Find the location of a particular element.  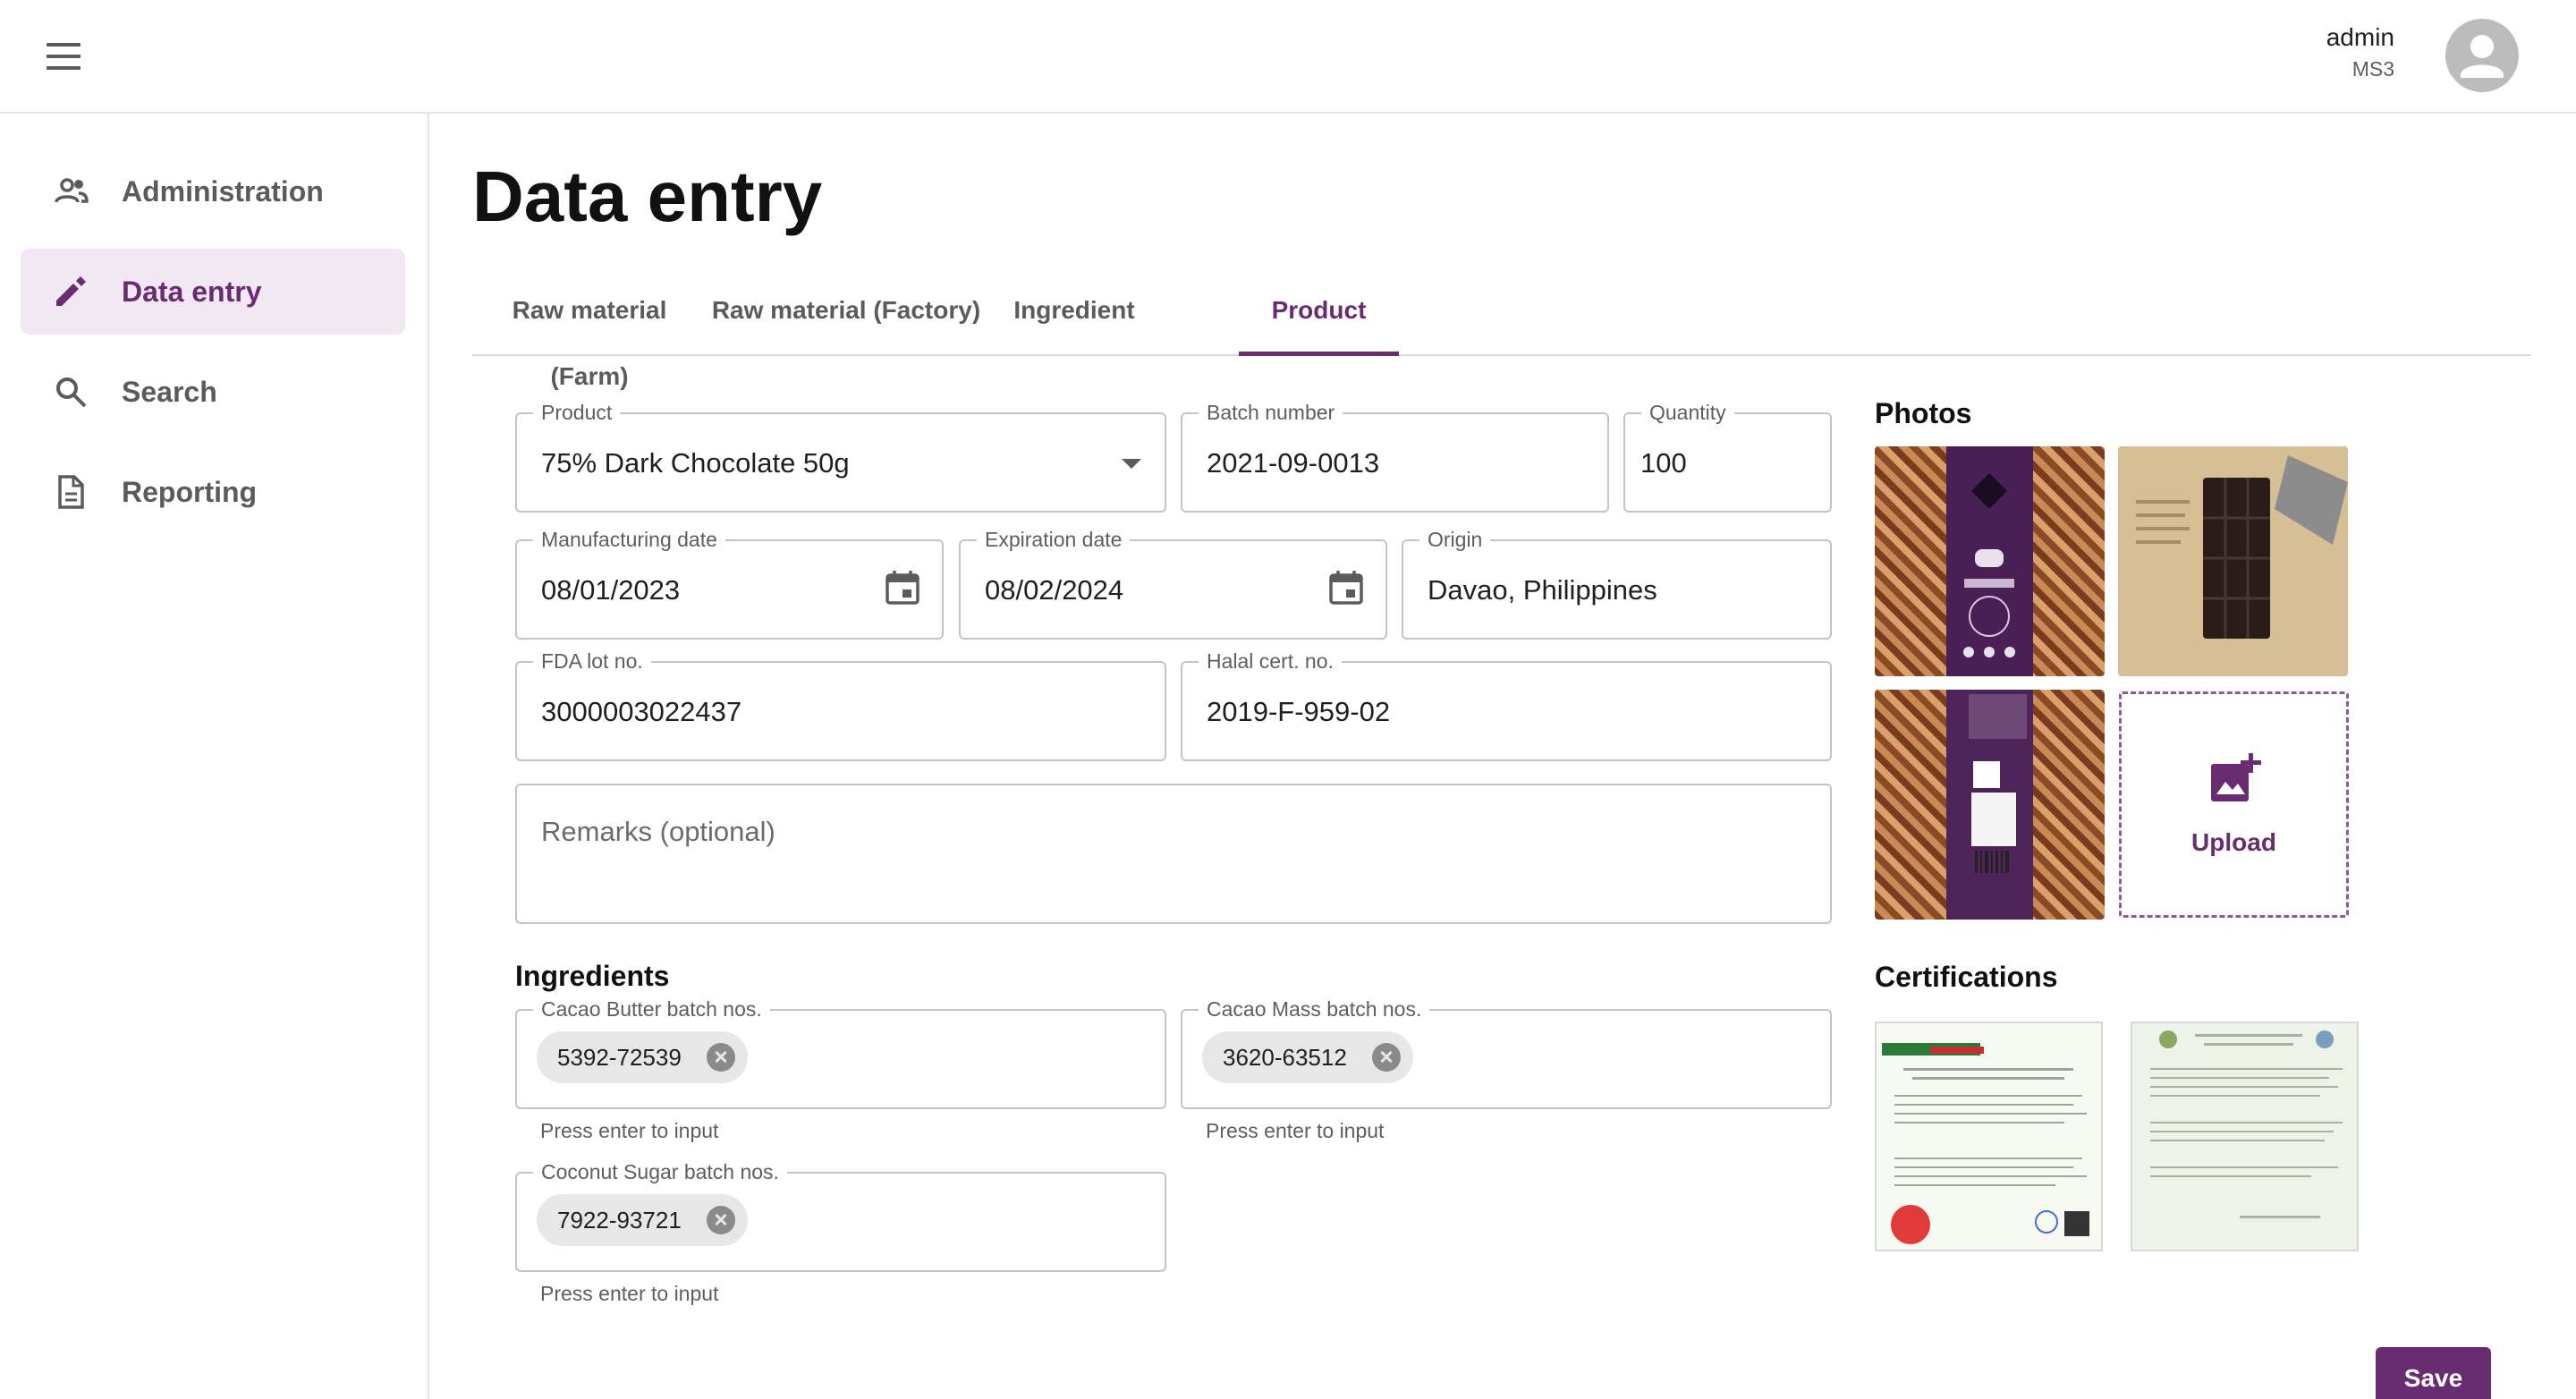

ingredients-heading: Ingredients is located at coordinates (592, 976).